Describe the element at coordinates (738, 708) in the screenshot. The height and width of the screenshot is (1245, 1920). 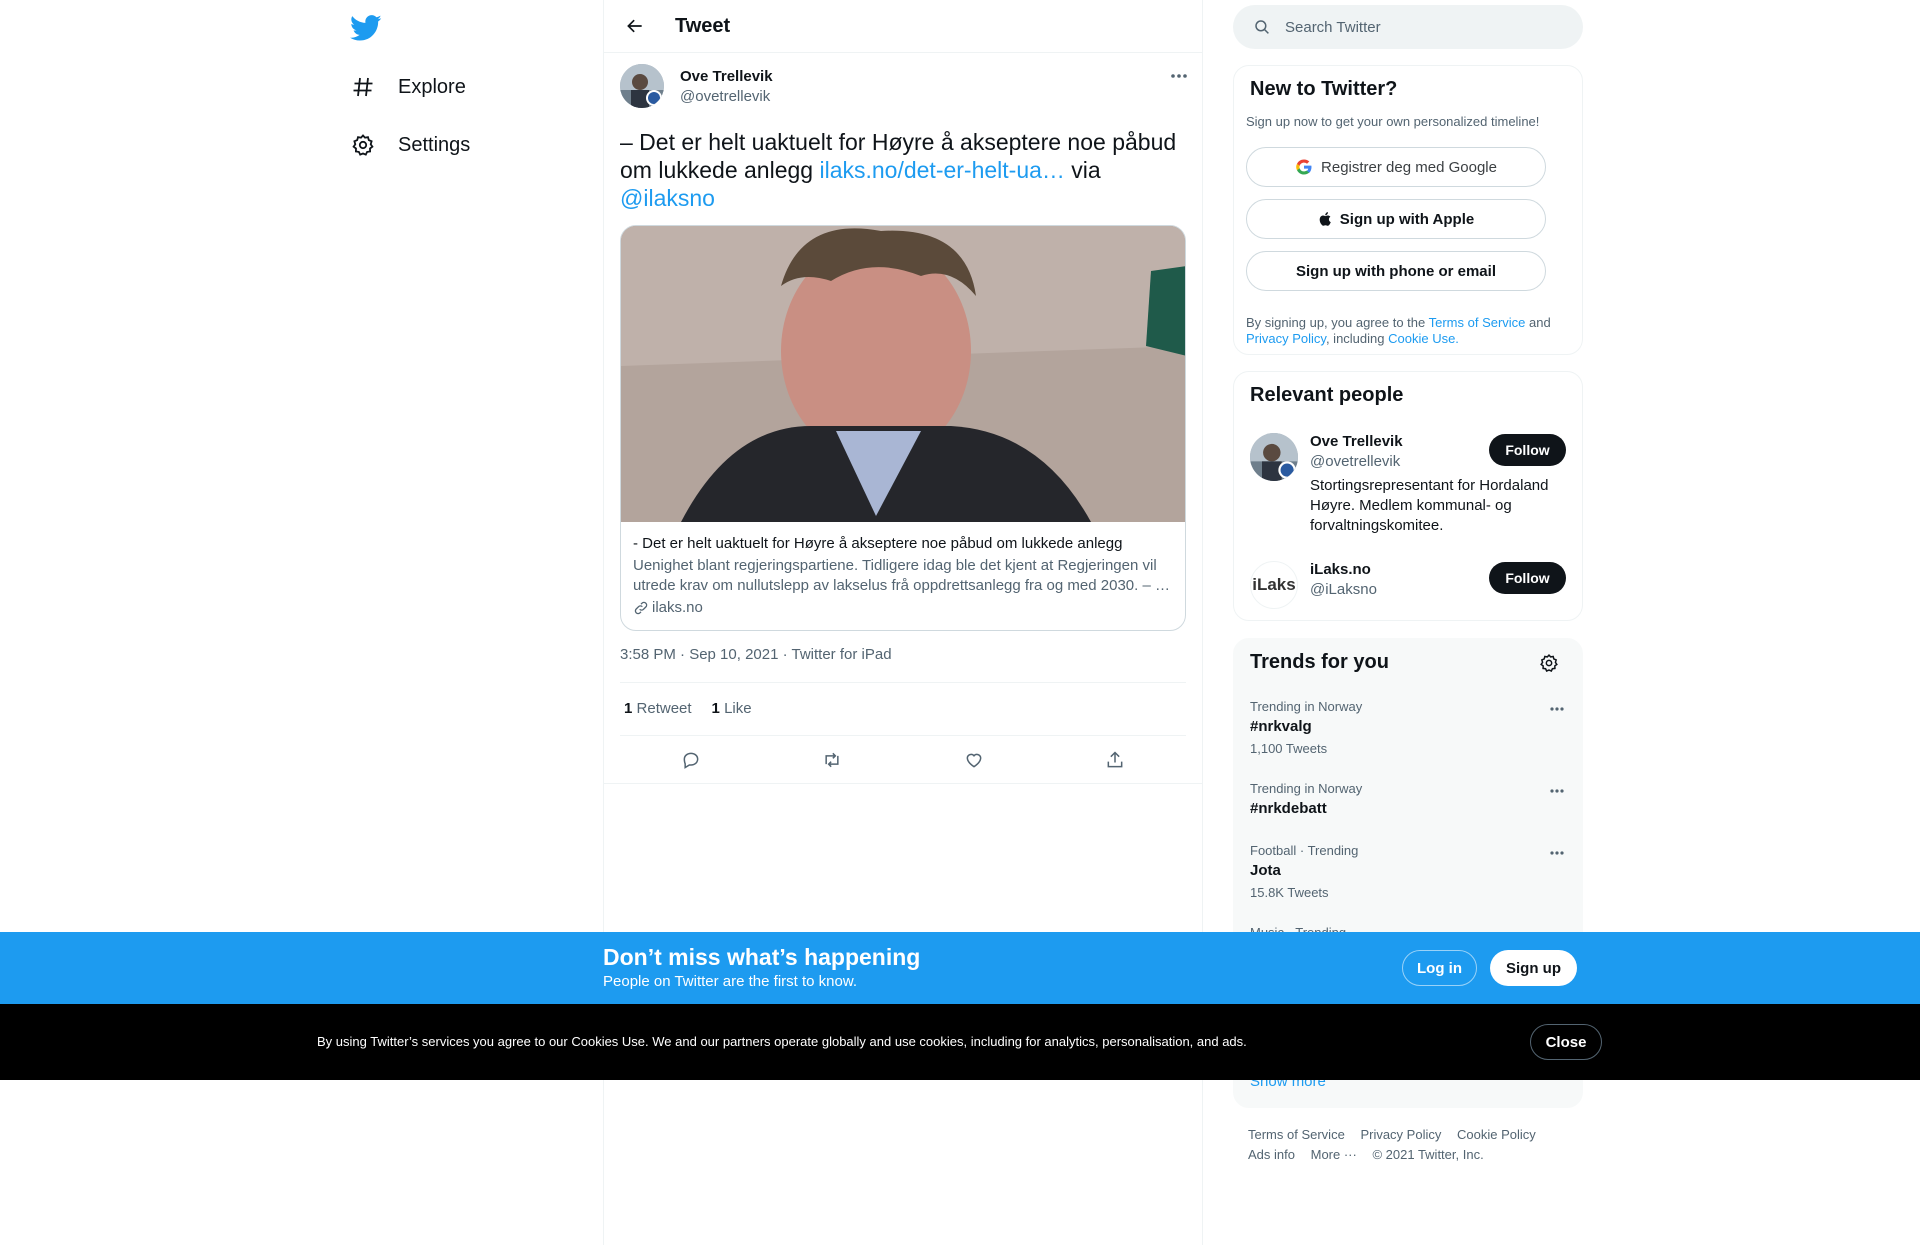
I see `likes-label: Like` at that location.